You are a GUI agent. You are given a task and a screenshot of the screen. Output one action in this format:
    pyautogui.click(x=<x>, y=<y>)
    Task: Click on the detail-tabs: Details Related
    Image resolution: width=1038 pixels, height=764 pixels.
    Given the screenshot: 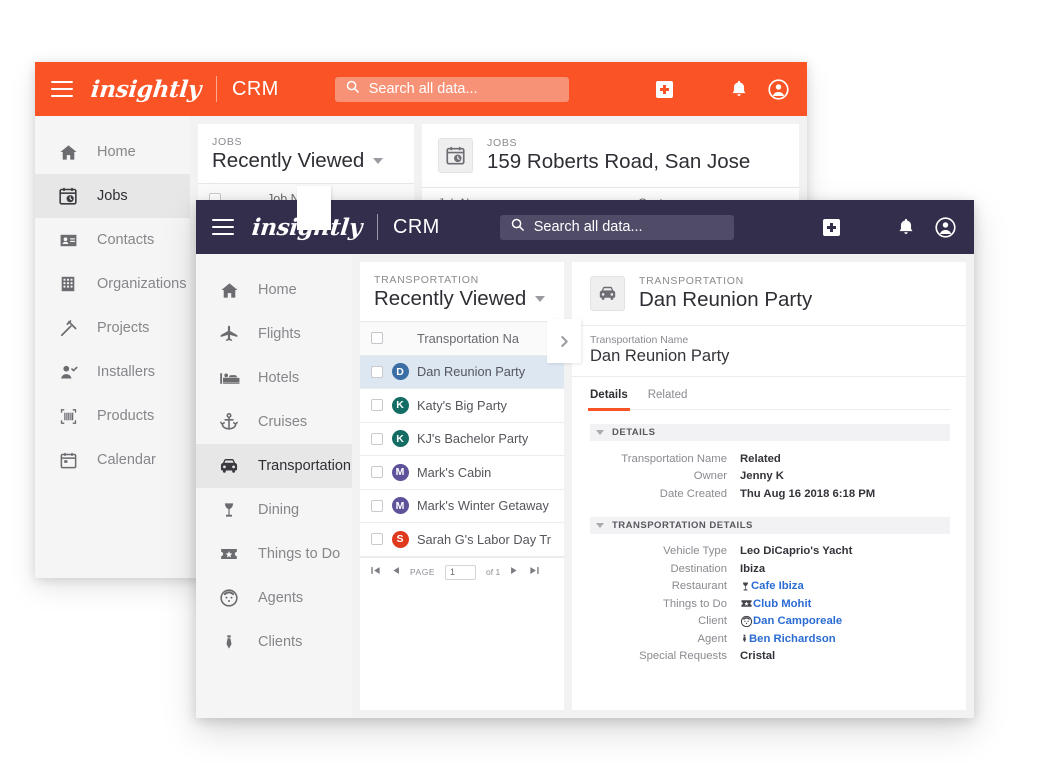 What is the action you would take?
    pyautogui.click(x=769, y=394)
    